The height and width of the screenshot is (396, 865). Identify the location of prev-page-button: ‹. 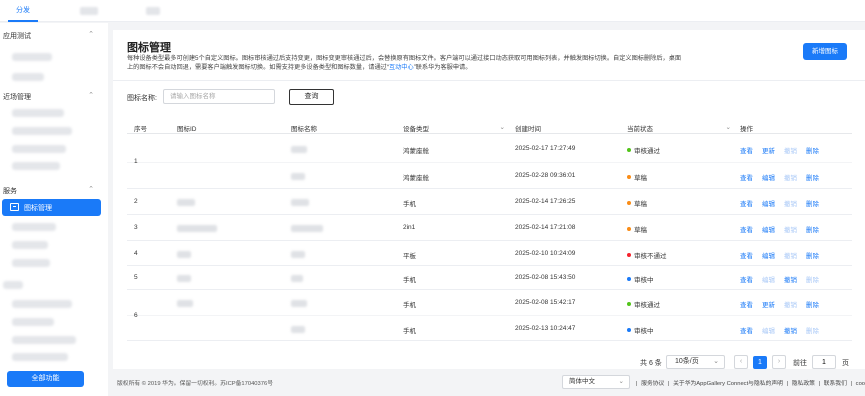
(741, 362).